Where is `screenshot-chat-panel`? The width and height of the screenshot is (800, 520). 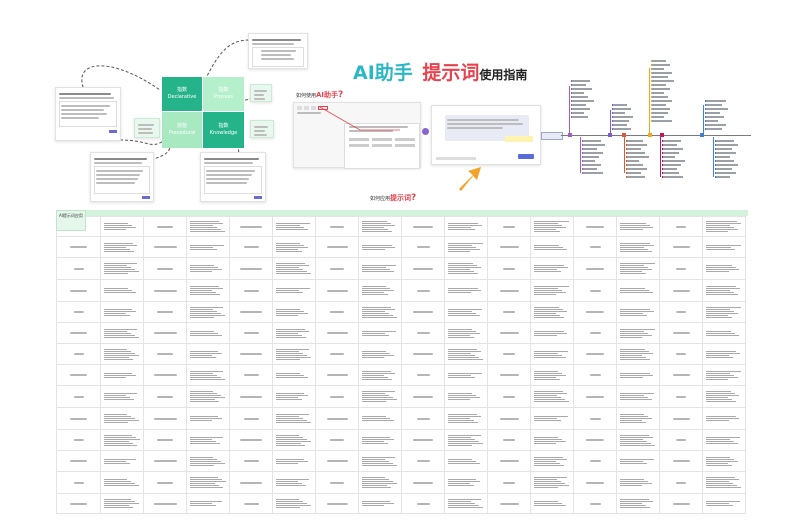 screenshot-chat-panel is located at coordinates (486, 135).